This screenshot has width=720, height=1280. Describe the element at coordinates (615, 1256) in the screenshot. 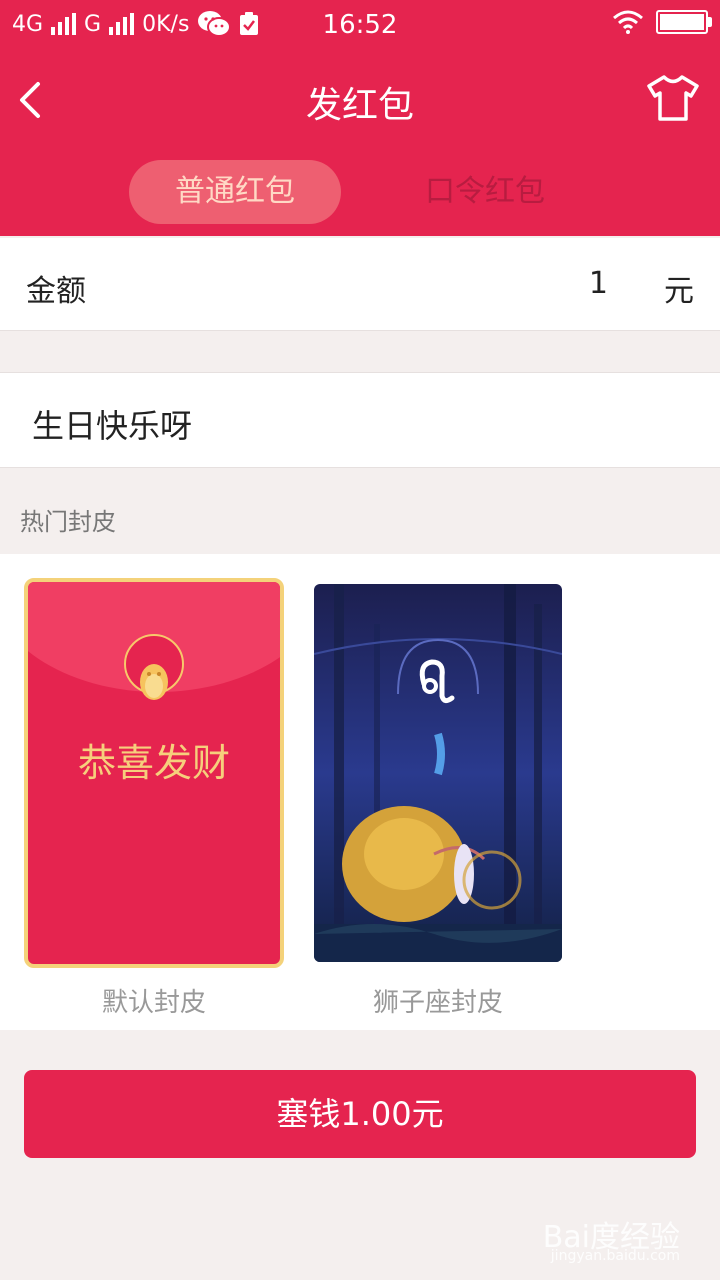

I see `baidu-watermark-url: jingyan.baidu.com` at that location.